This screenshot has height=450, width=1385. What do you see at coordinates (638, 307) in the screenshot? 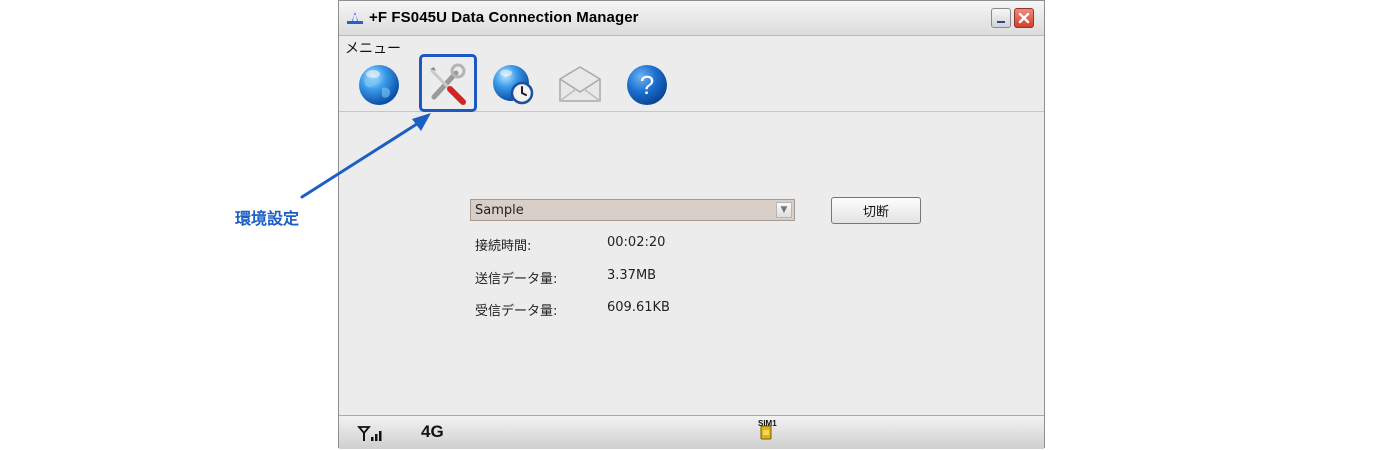
I see `received-data-value: 609.61KB` at bounding box center [638, 307].